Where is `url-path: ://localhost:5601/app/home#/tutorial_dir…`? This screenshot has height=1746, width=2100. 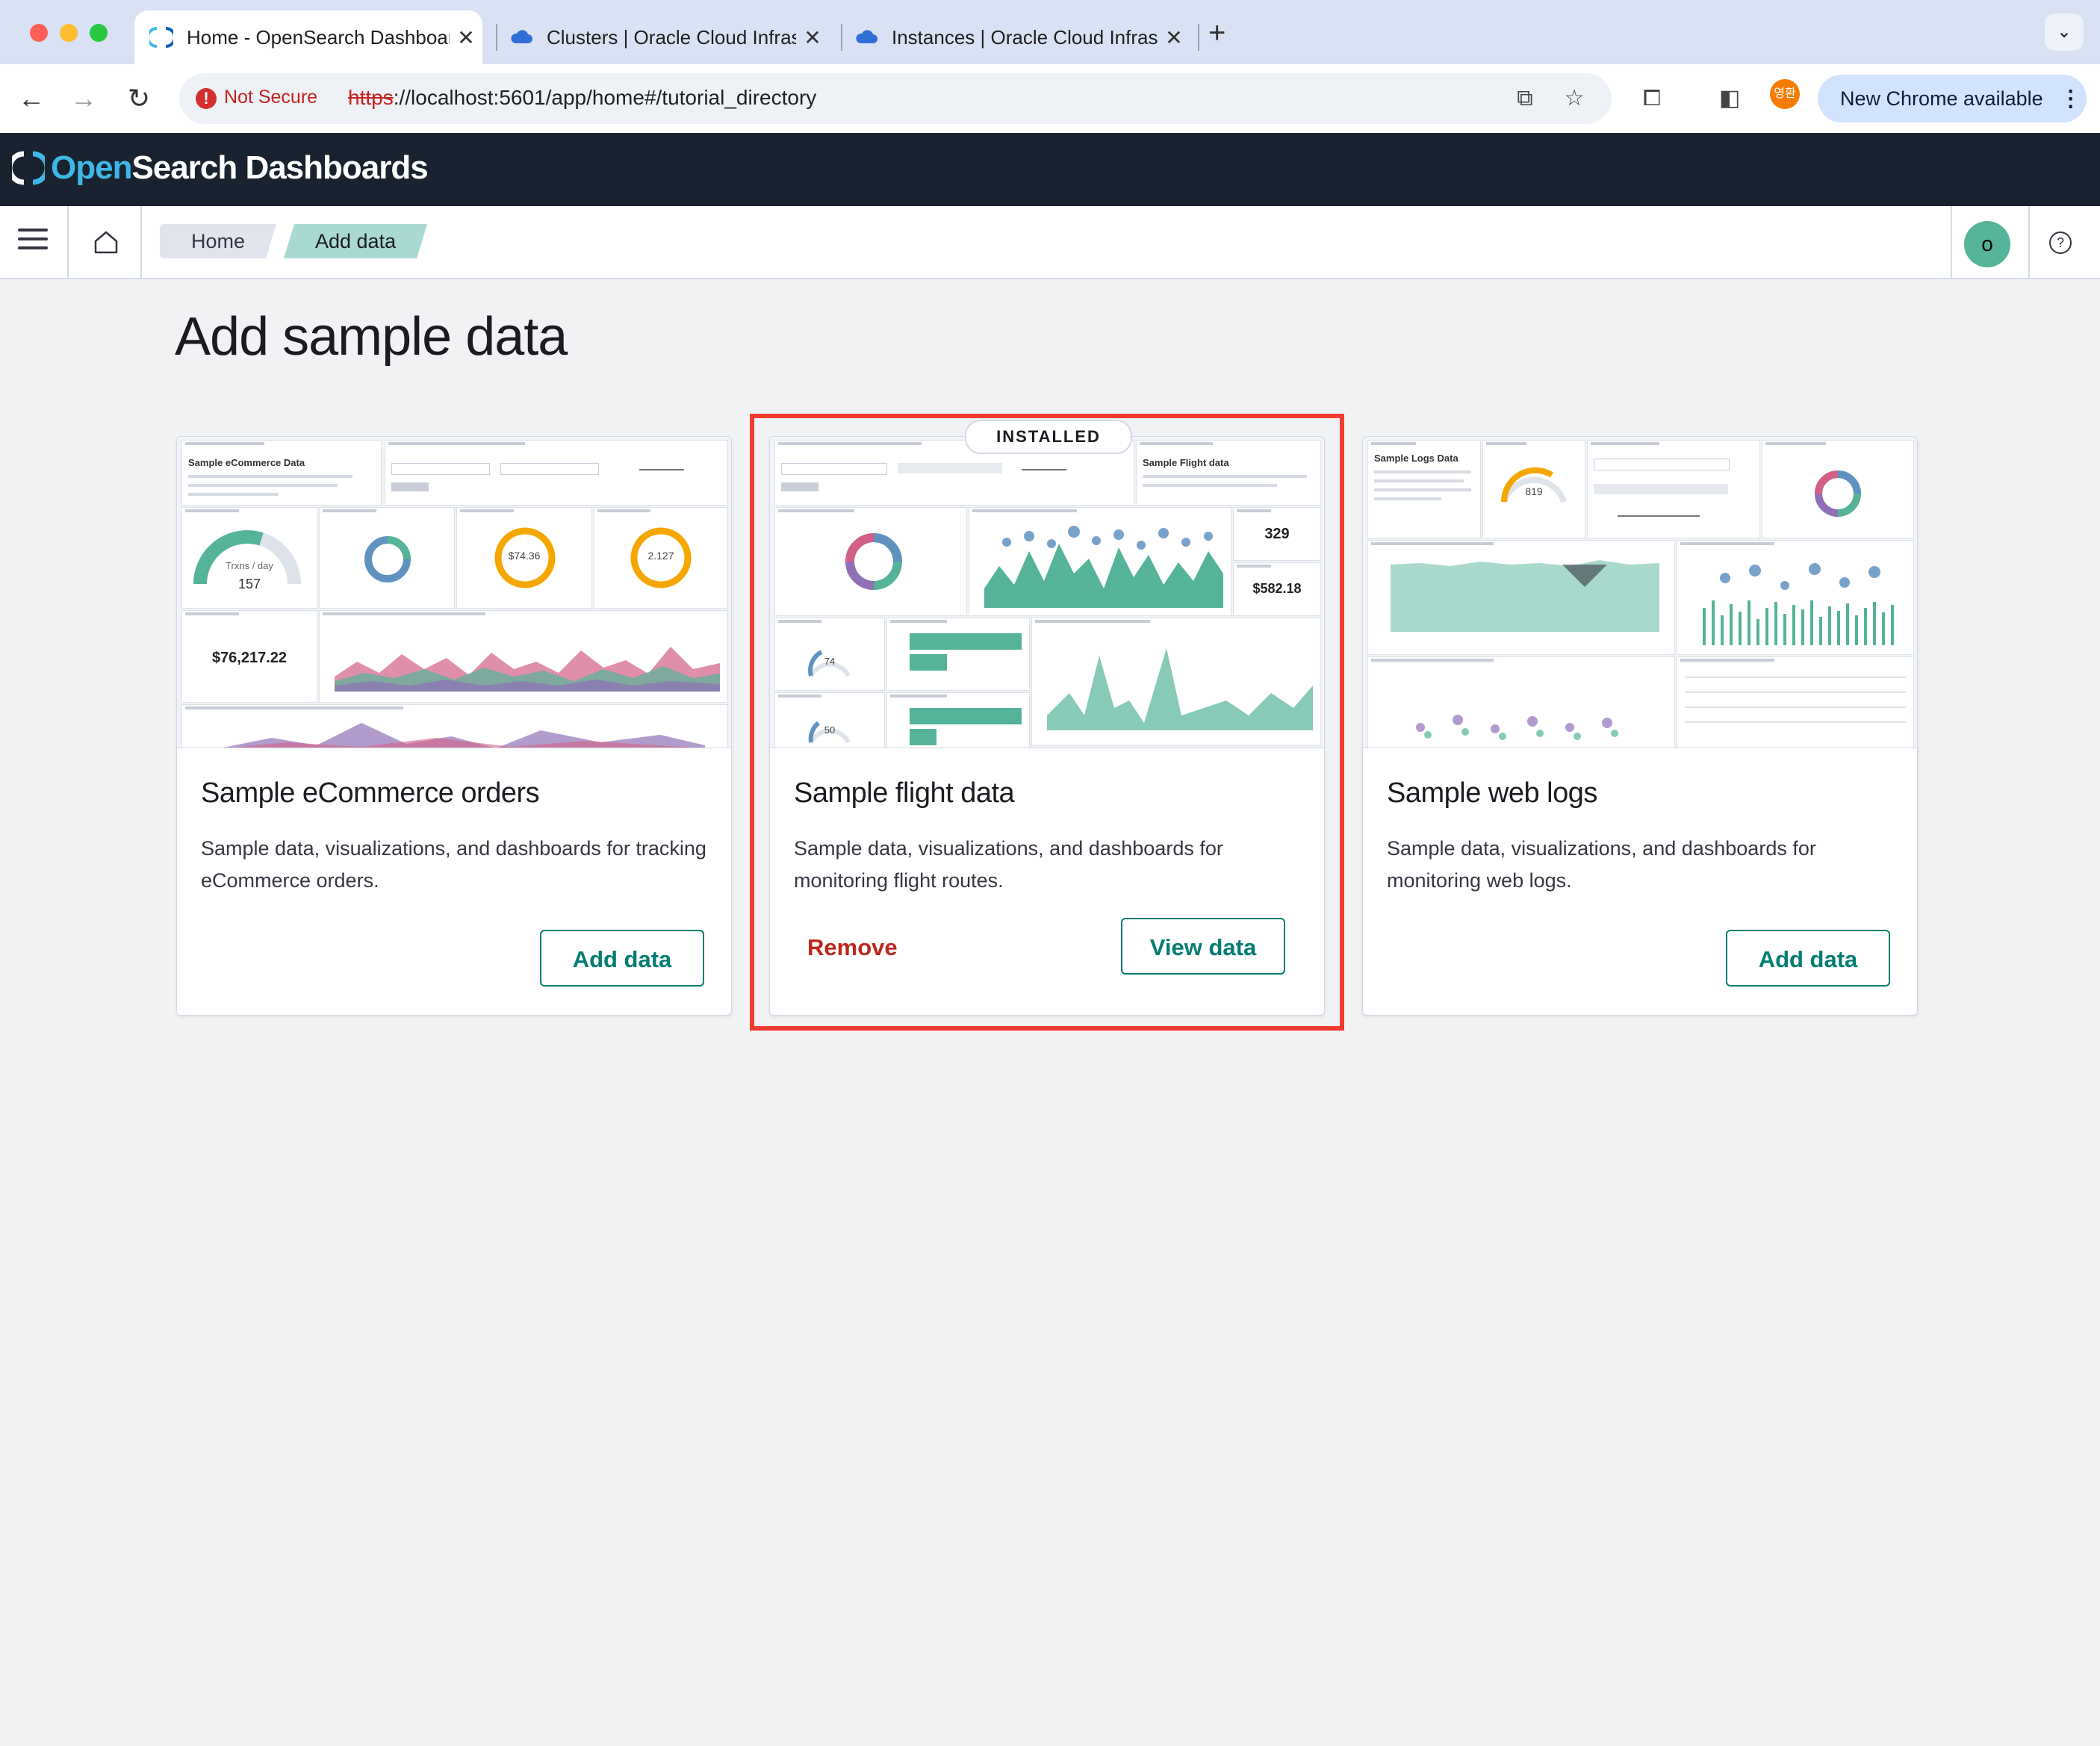 url-path: ://localhost:5601/app/home#/tutorial_dir… is located at coordinates (605, 97).